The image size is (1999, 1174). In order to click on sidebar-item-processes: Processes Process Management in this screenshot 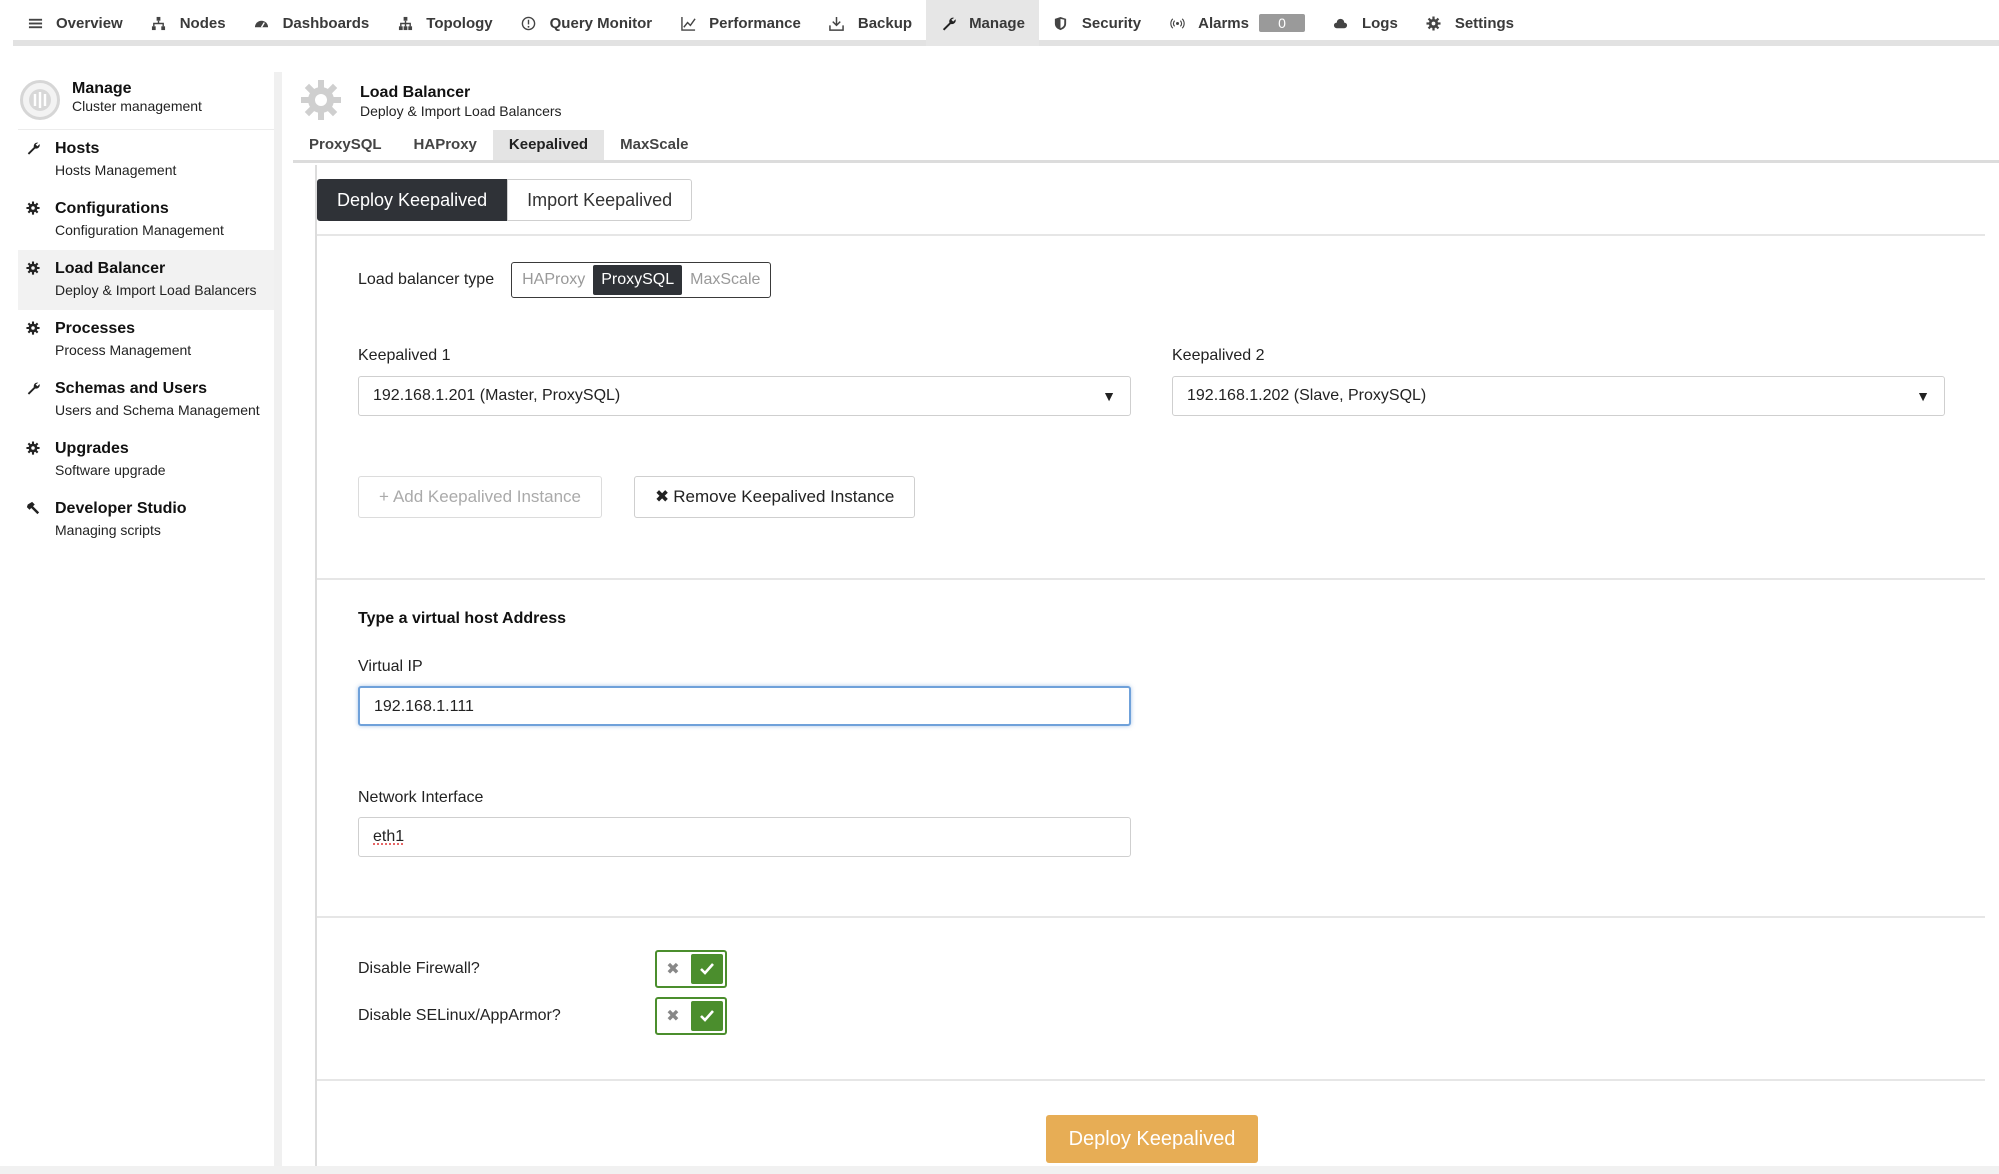, I will do `click(146, 340)`.